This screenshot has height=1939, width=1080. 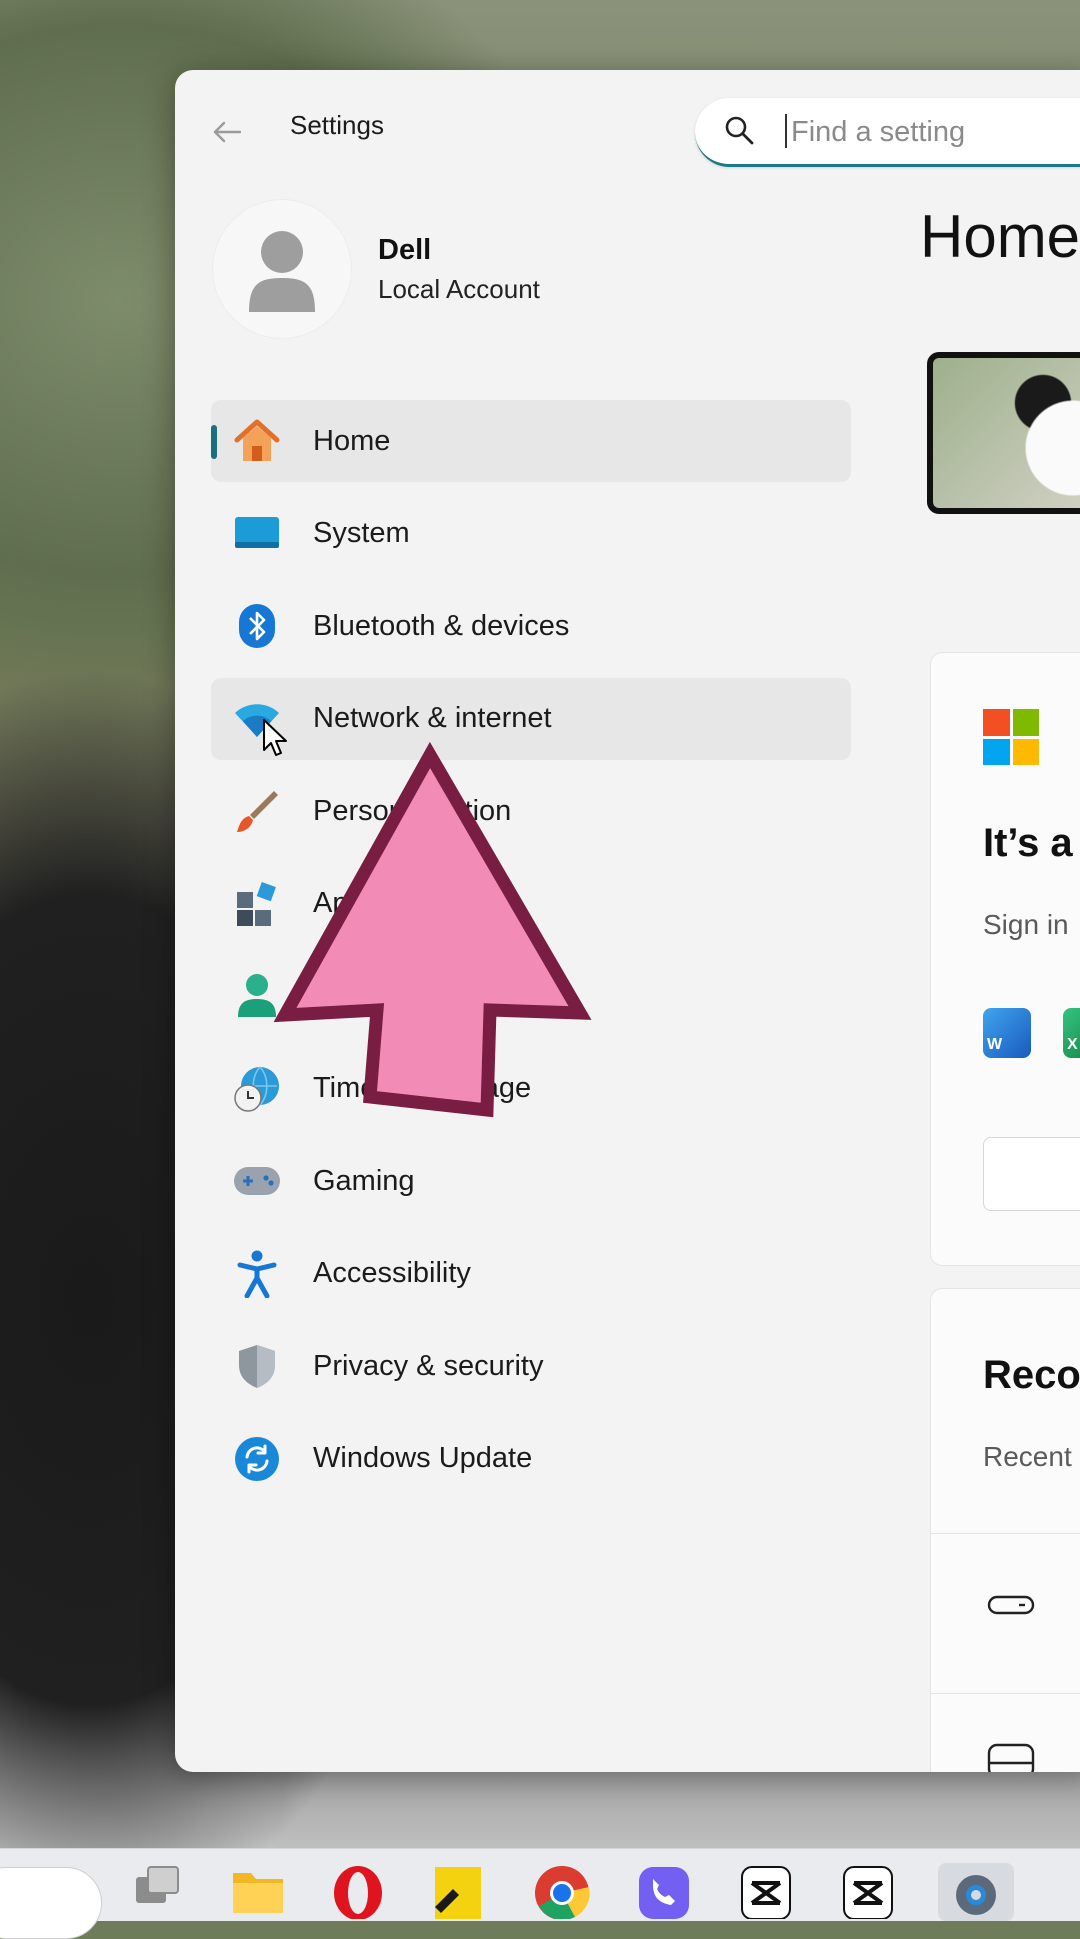 I want to click on window-title: Settings, so click(x=337, y=125).